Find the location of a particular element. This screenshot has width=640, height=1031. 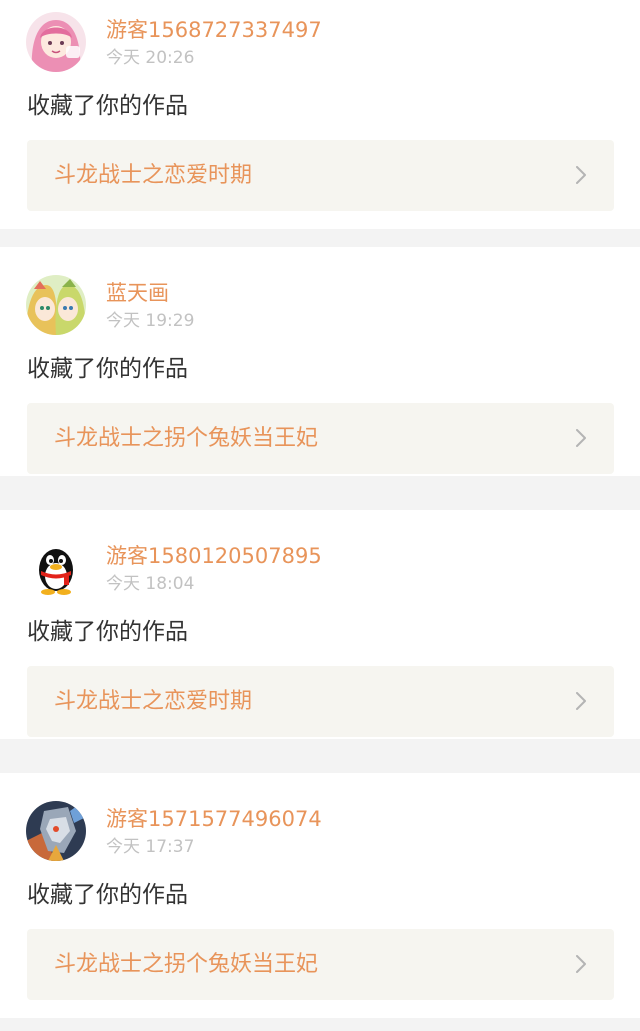

username: 蓝天画 is located at coordinates (137, 293).